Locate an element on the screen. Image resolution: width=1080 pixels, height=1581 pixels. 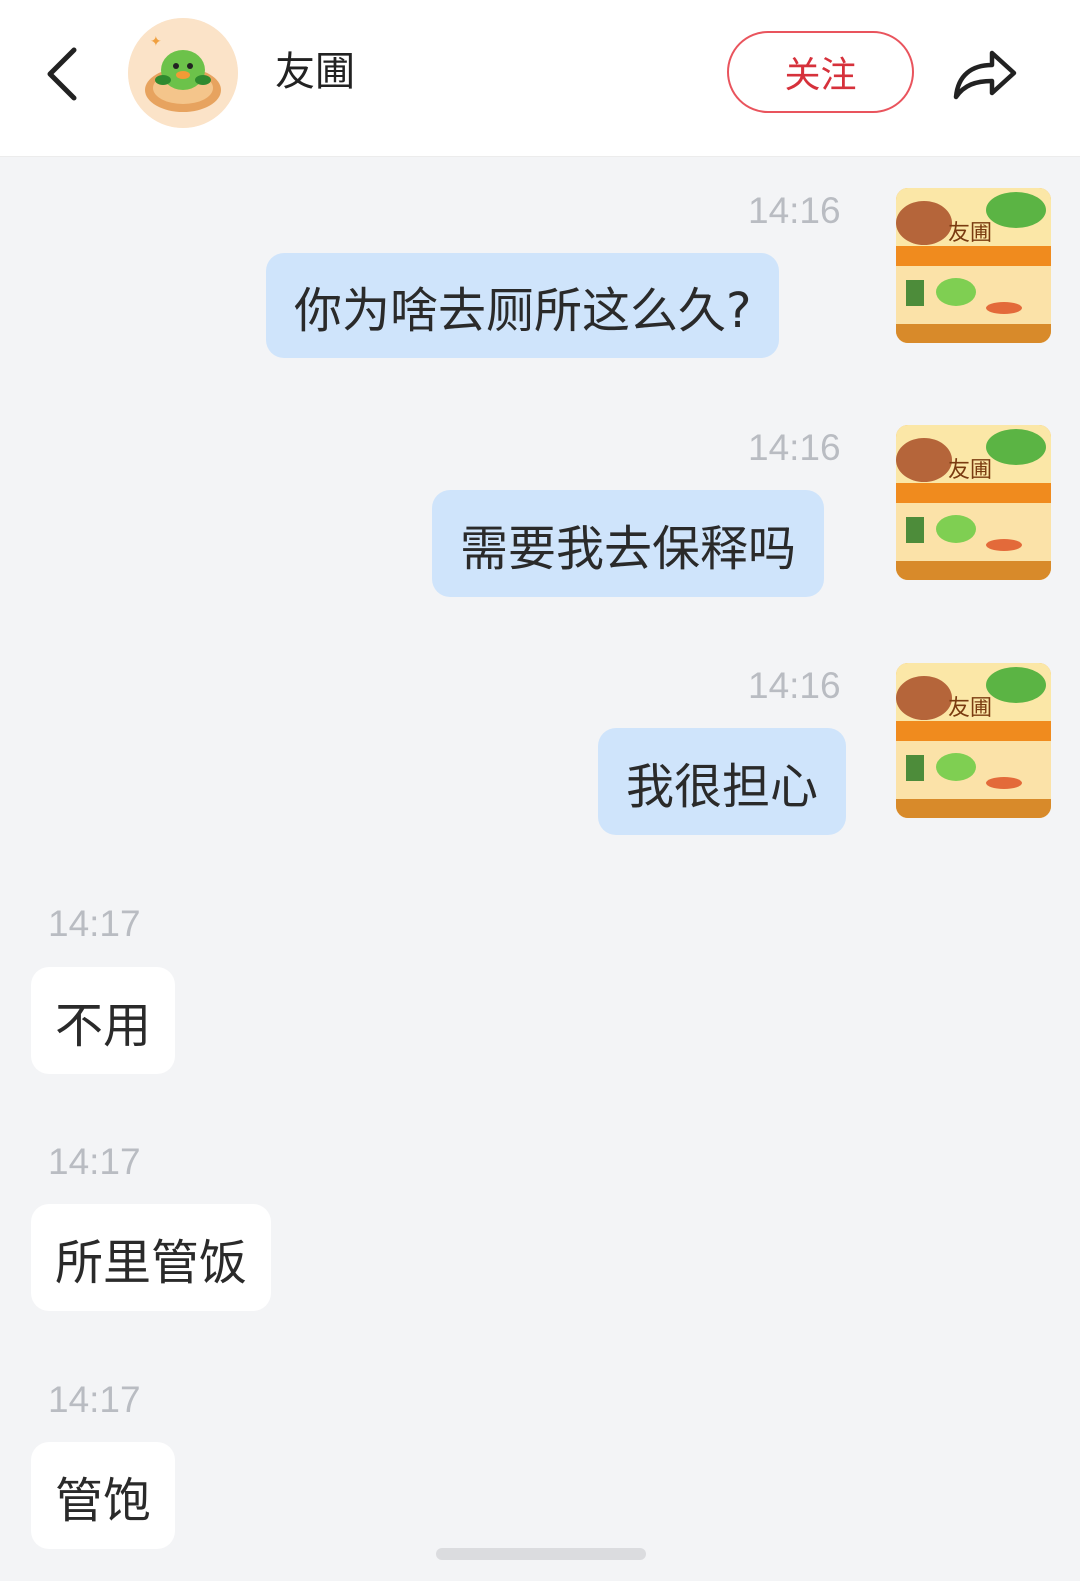
chat-header: ✦ 友圃 关注 is located at coordinates (540, 78).